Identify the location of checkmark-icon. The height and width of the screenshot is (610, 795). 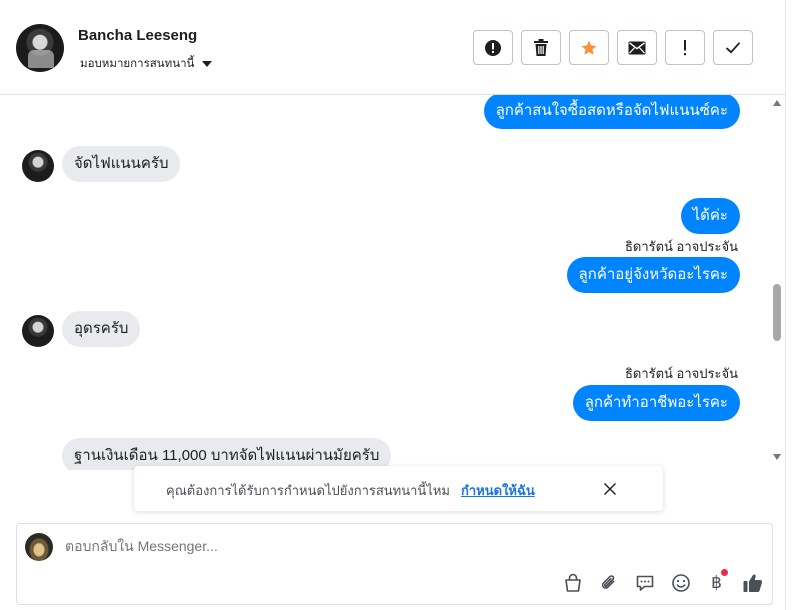
(733, 48).